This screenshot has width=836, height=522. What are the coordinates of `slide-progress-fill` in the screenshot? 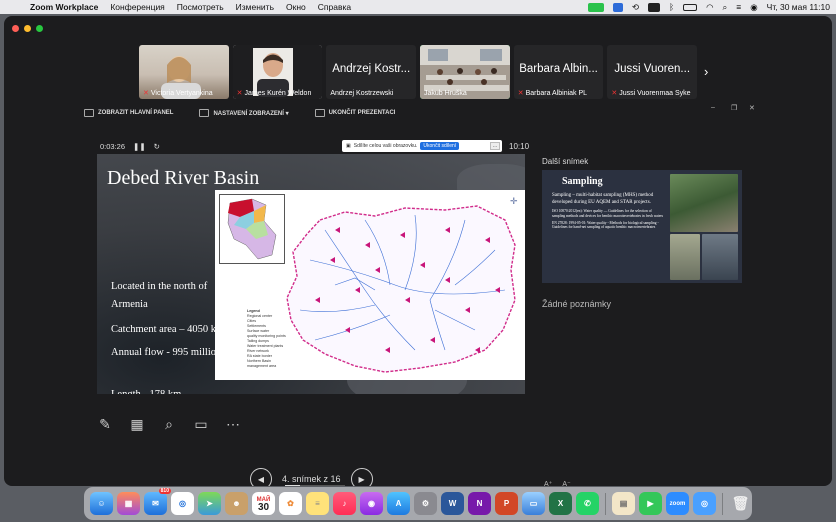 It's located at (292, 485).